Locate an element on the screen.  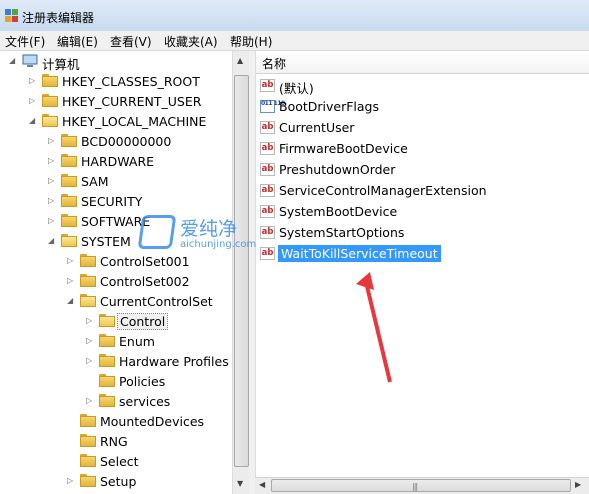
tree-vertical-scrollbar: ▲ ▼ is located at coordinates (240, 272).